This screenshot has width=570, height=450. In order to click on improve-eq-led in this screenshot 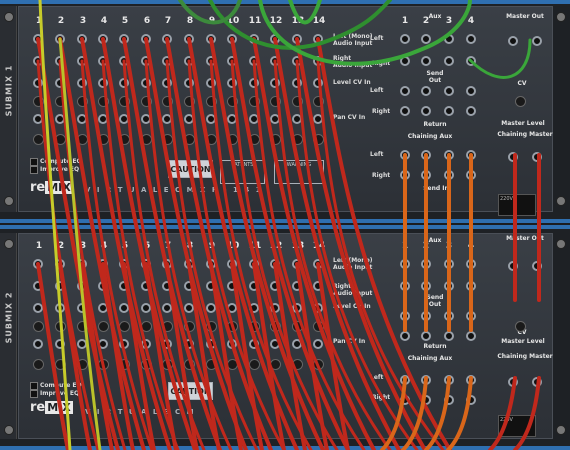, I will do `click(34, 170)`.